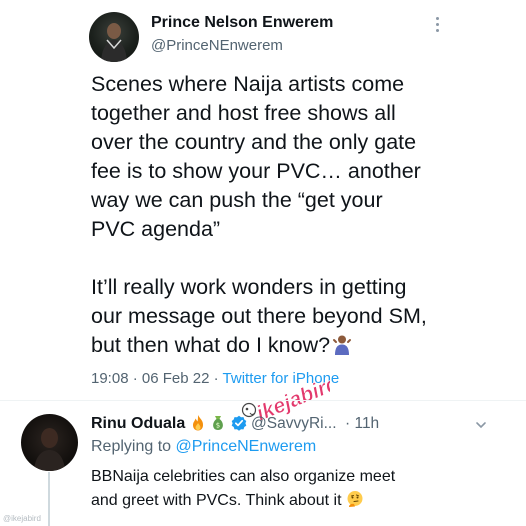  What do you see at coordinates (110, 378) in the screenshot?
I see `tweet-time: 19:08` at bounding box center [110, 378].